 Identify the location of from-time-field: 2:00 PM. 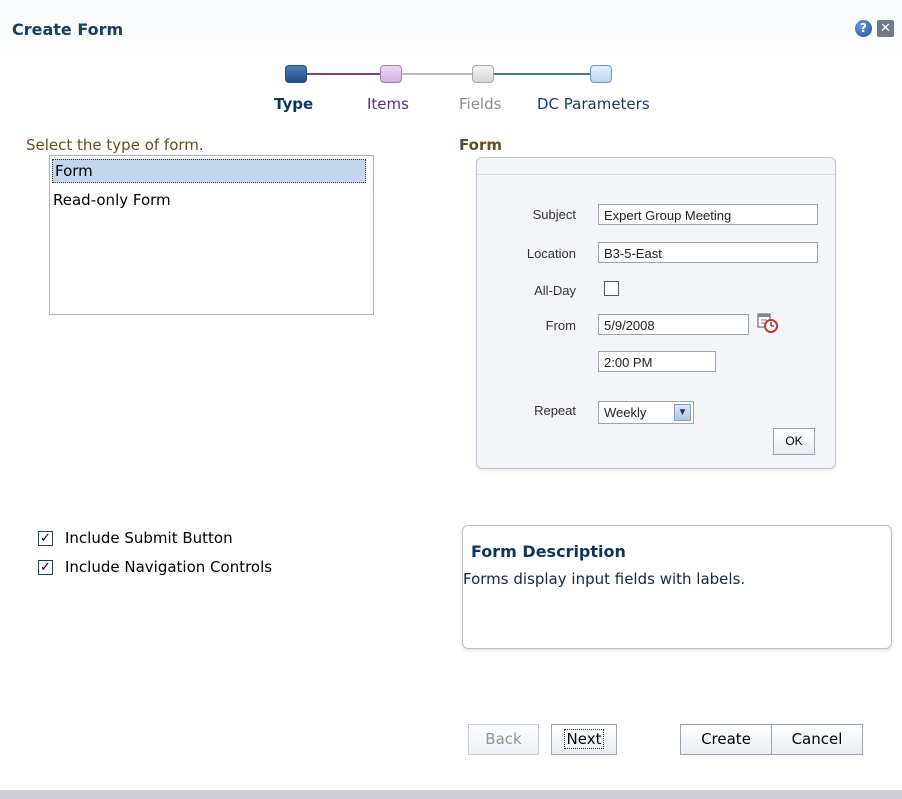
(657, 361).